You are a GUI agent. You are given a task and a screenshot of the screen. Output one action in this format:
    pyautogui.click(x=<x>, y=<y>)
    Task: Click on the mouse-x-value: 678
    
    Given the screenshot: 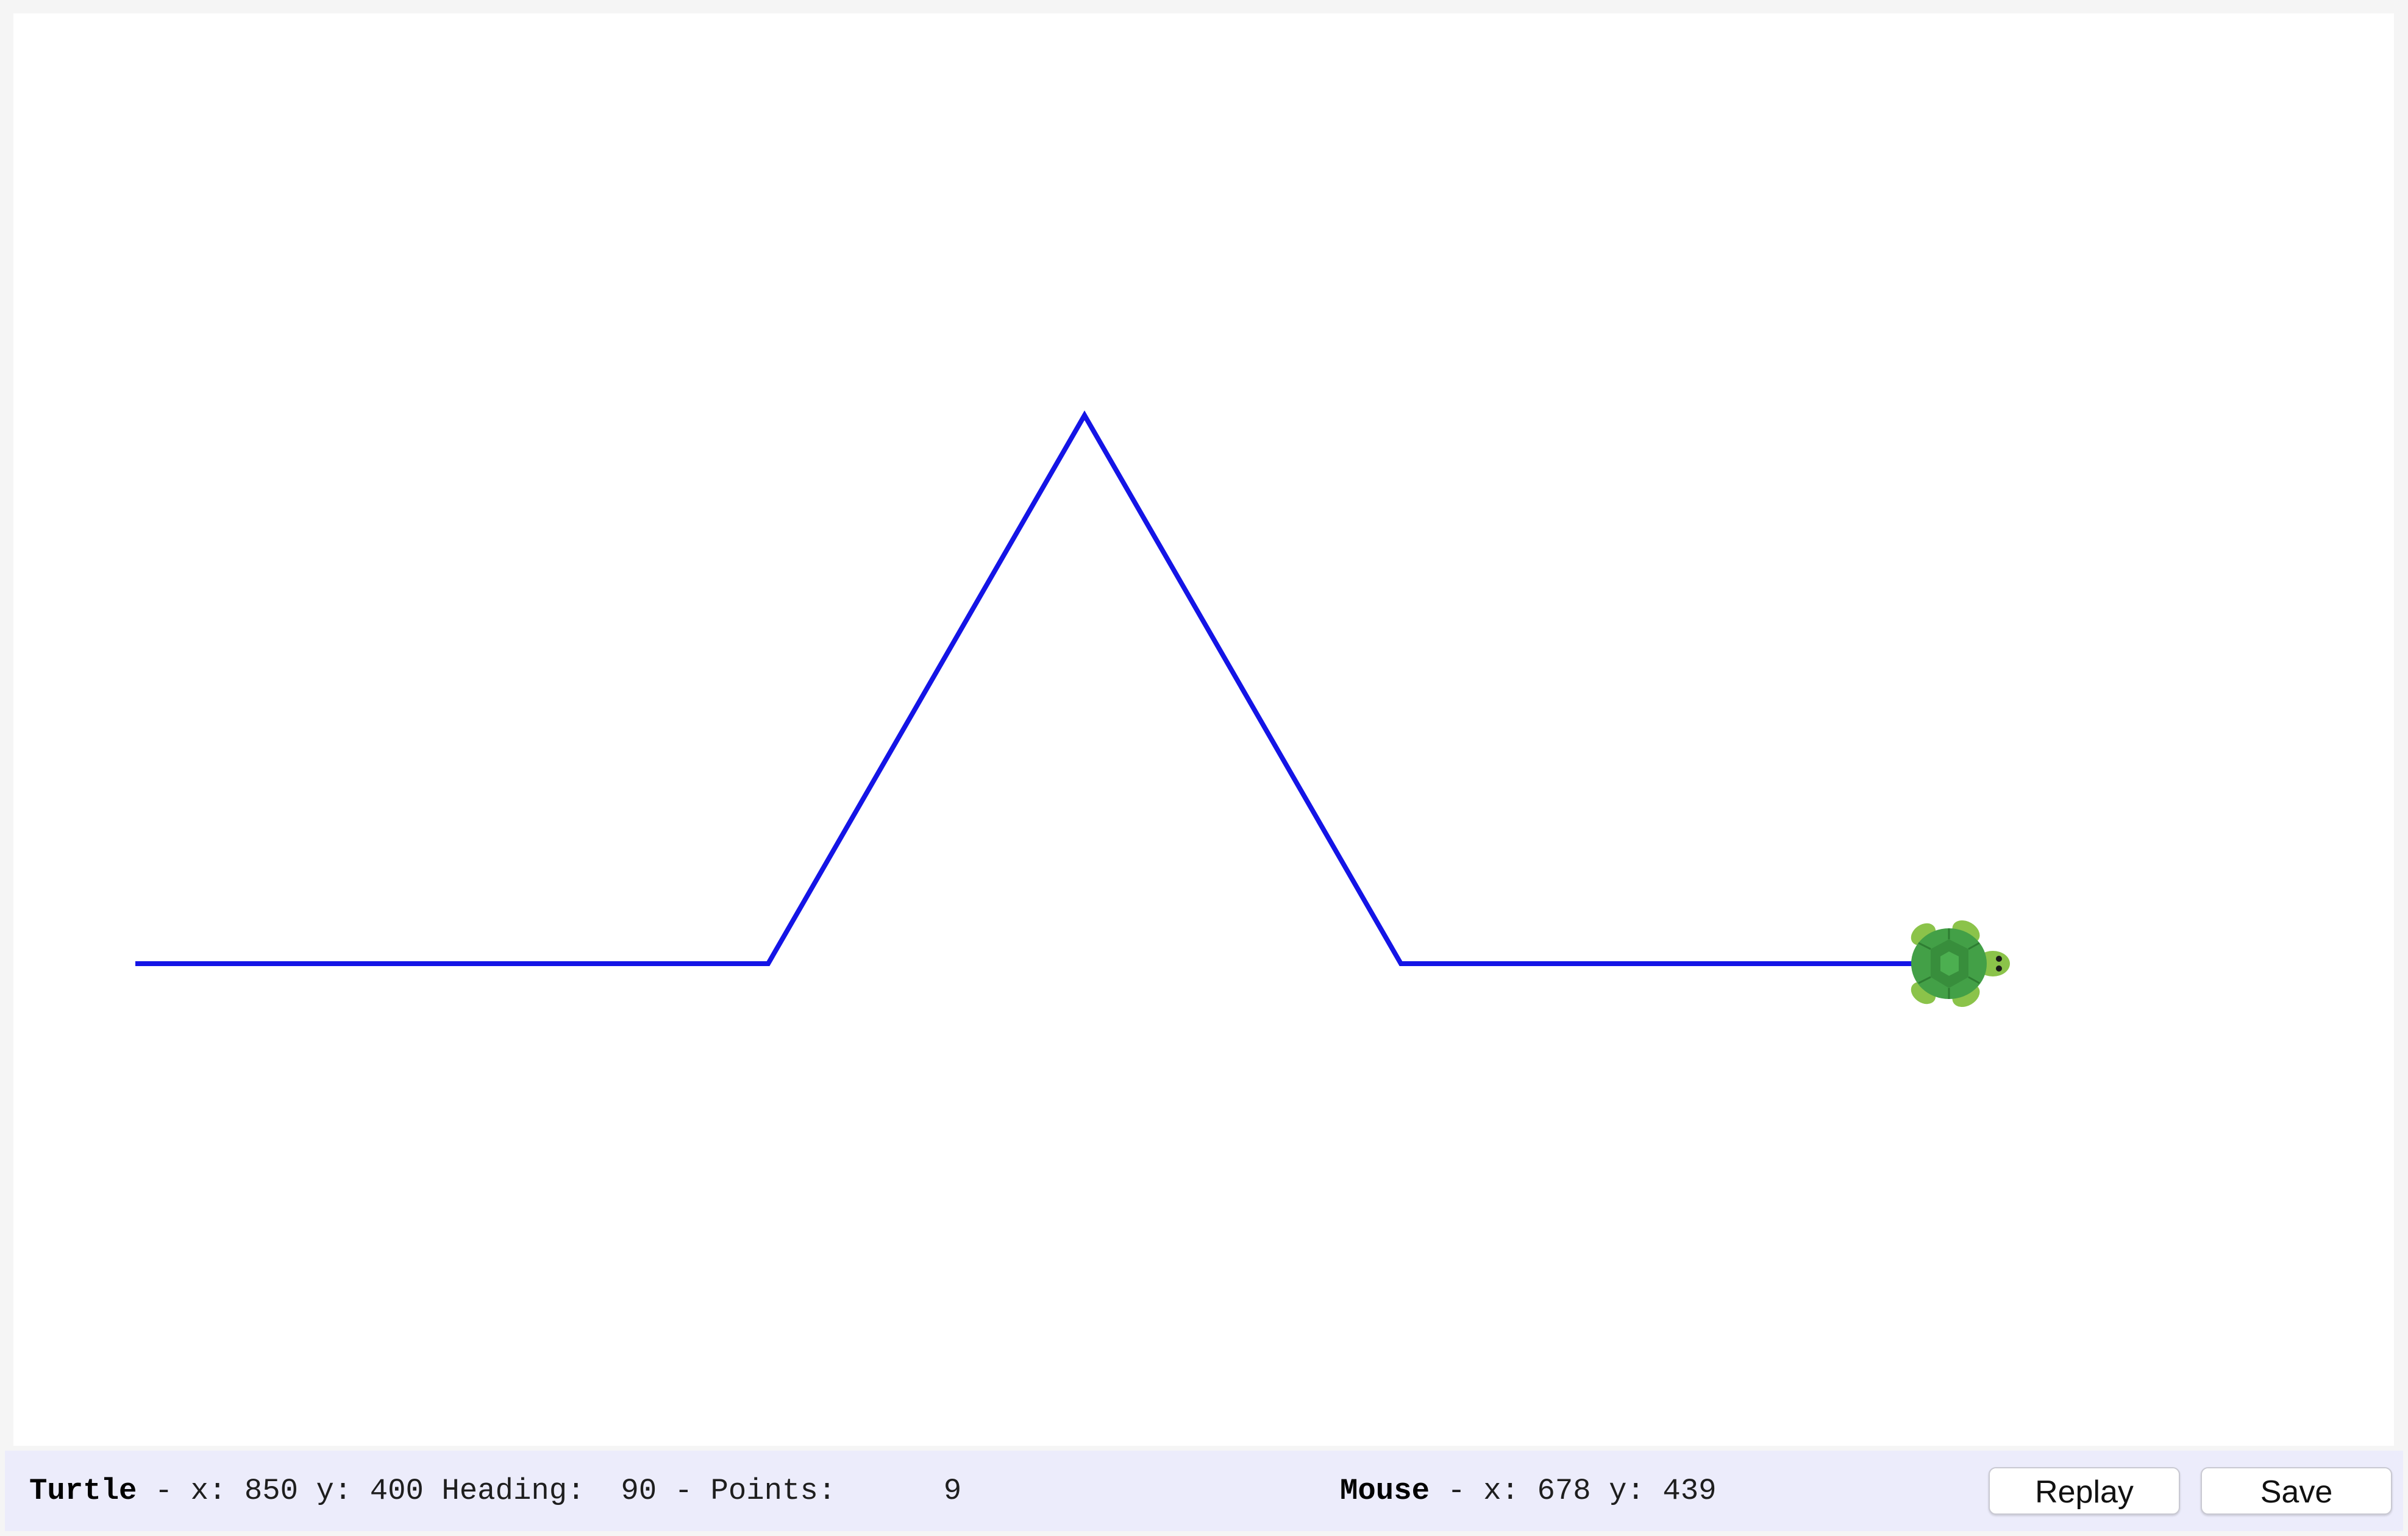 What is the action you would take?
    pyautogui.click(x=1564, y=1491)
    